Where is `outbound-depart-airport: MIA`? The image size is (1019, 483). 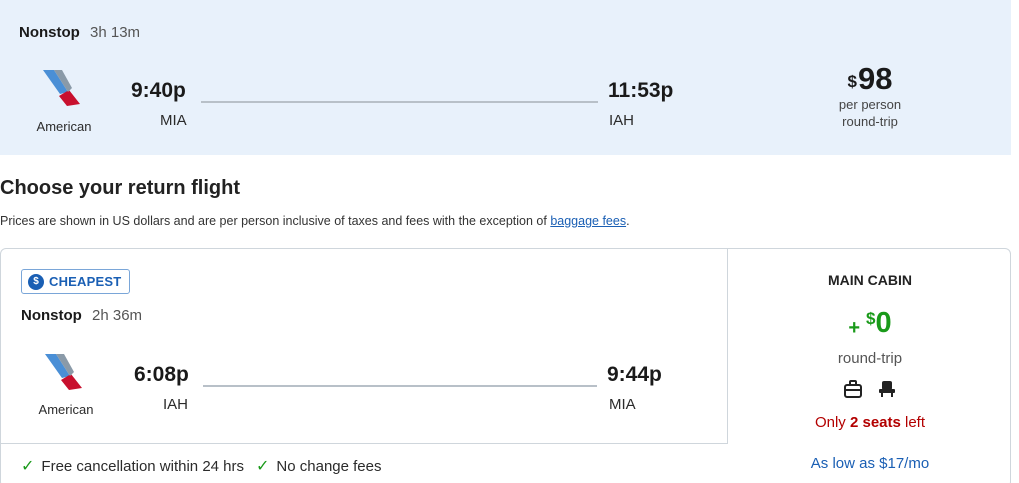 outbound-depart-airport: MIA is located at coordinates (173, 120).